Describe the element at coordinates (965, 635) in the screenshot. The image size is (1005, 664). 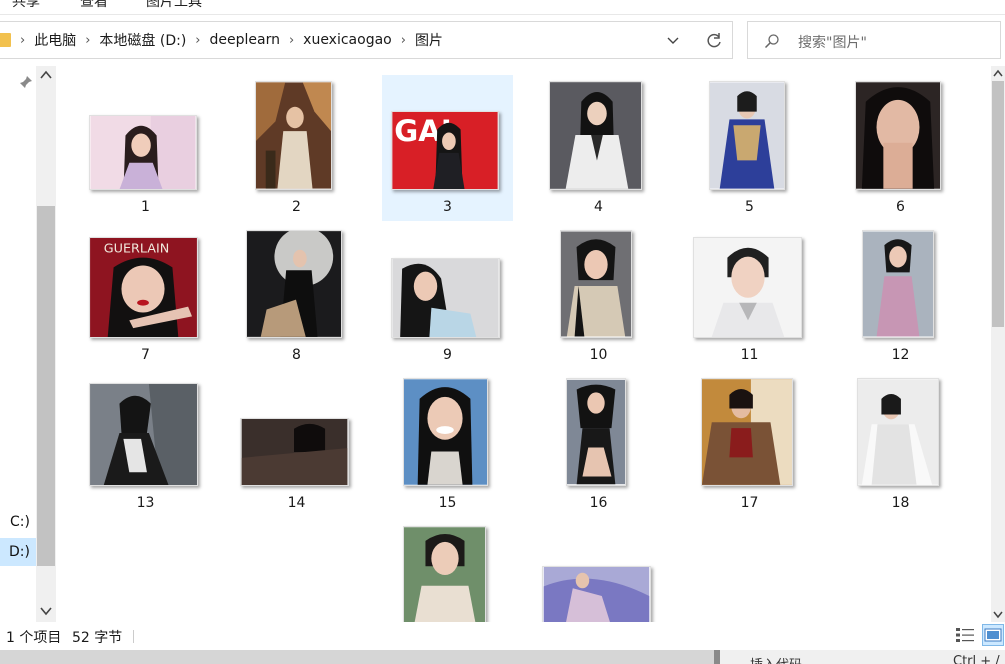
I see `details-view-icon` at that location.